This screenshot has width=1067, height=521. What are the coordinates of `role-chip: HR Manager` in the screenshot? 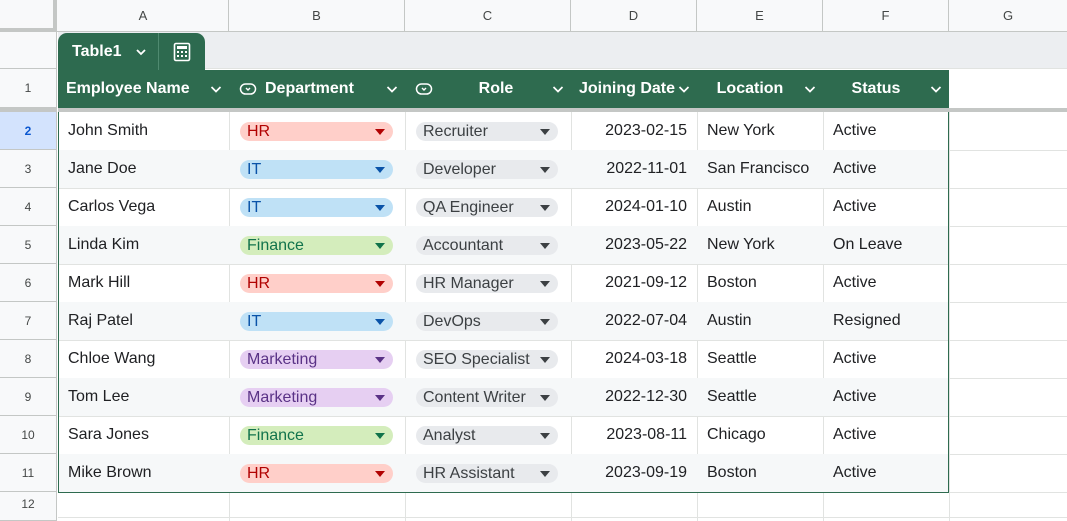 It's located at (487, 283).